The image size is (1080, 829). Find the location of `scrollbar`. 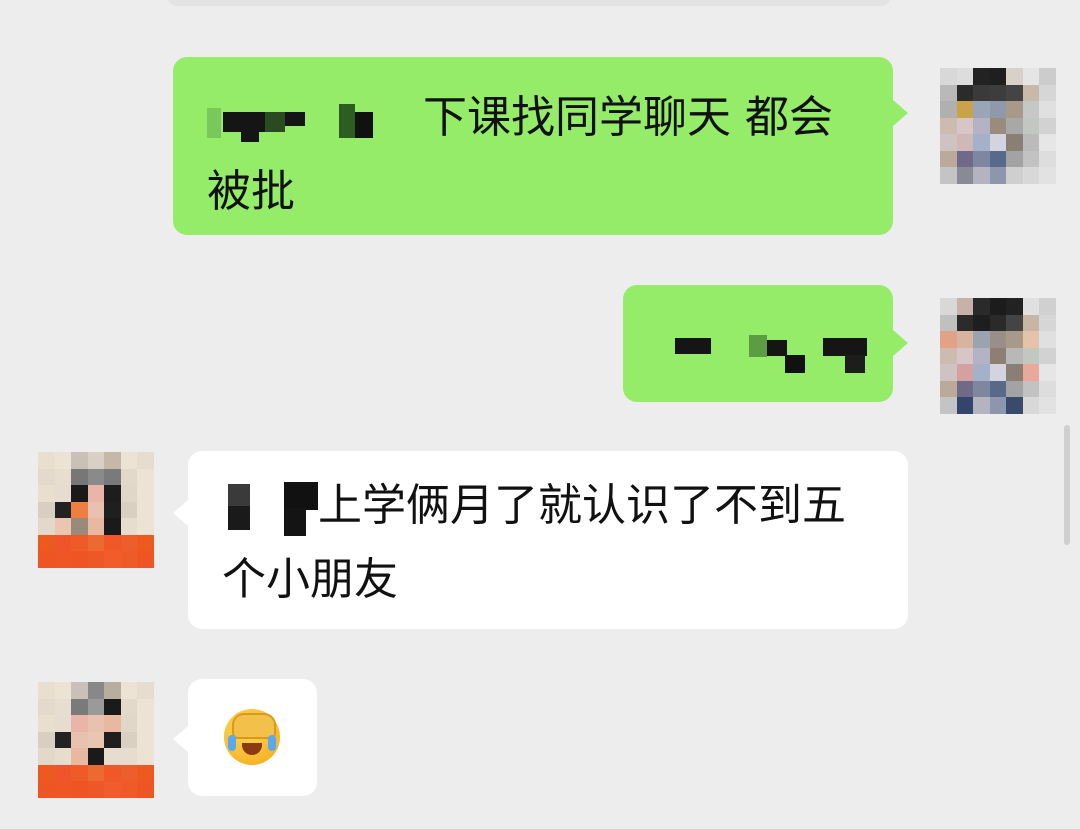

scrollbar is located at coordinates (1067, 485).